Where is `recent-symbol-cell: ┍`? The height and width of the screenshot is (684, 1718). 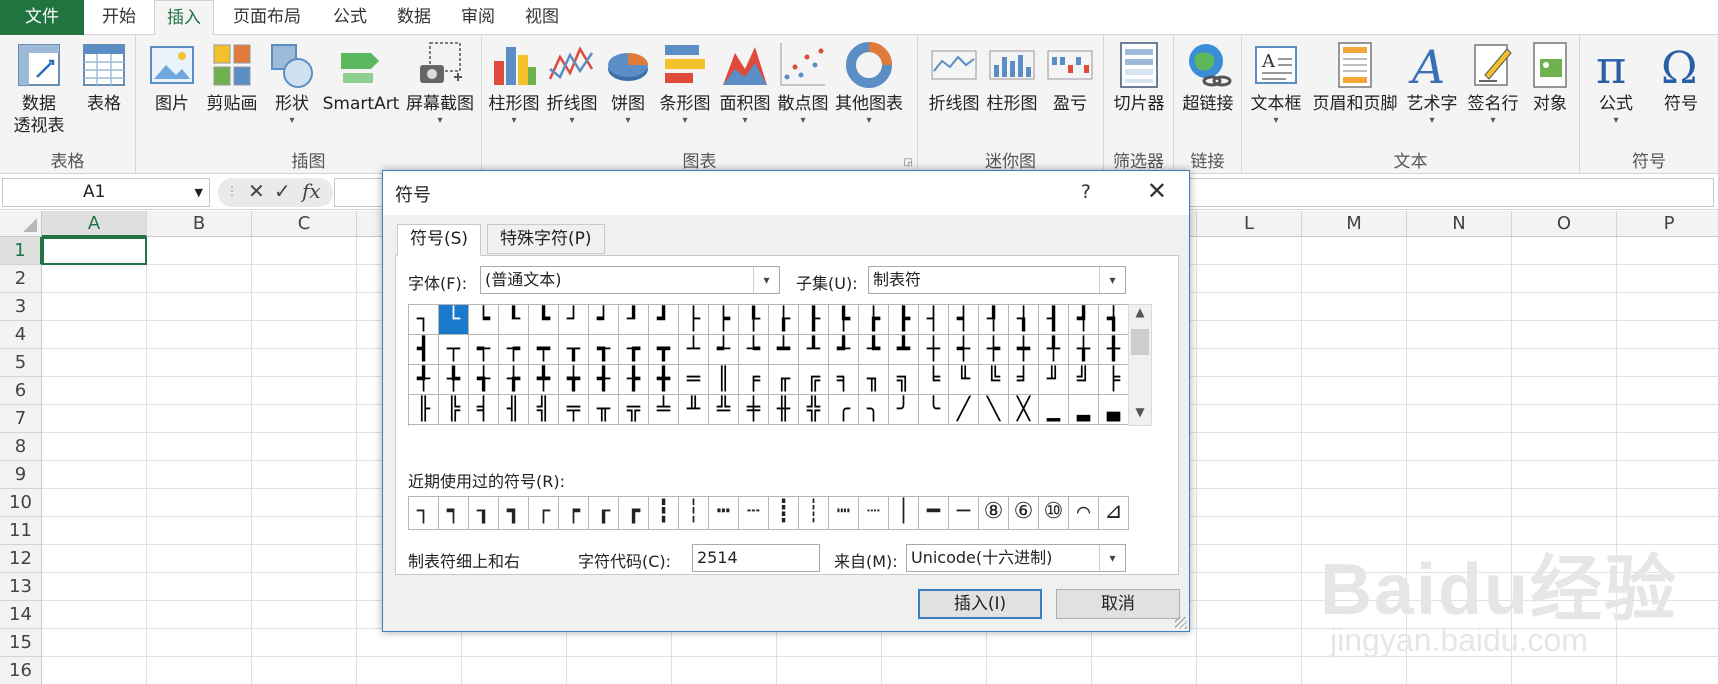
recent-symbol-cell: ┍ is located at coordinates (574, 513).